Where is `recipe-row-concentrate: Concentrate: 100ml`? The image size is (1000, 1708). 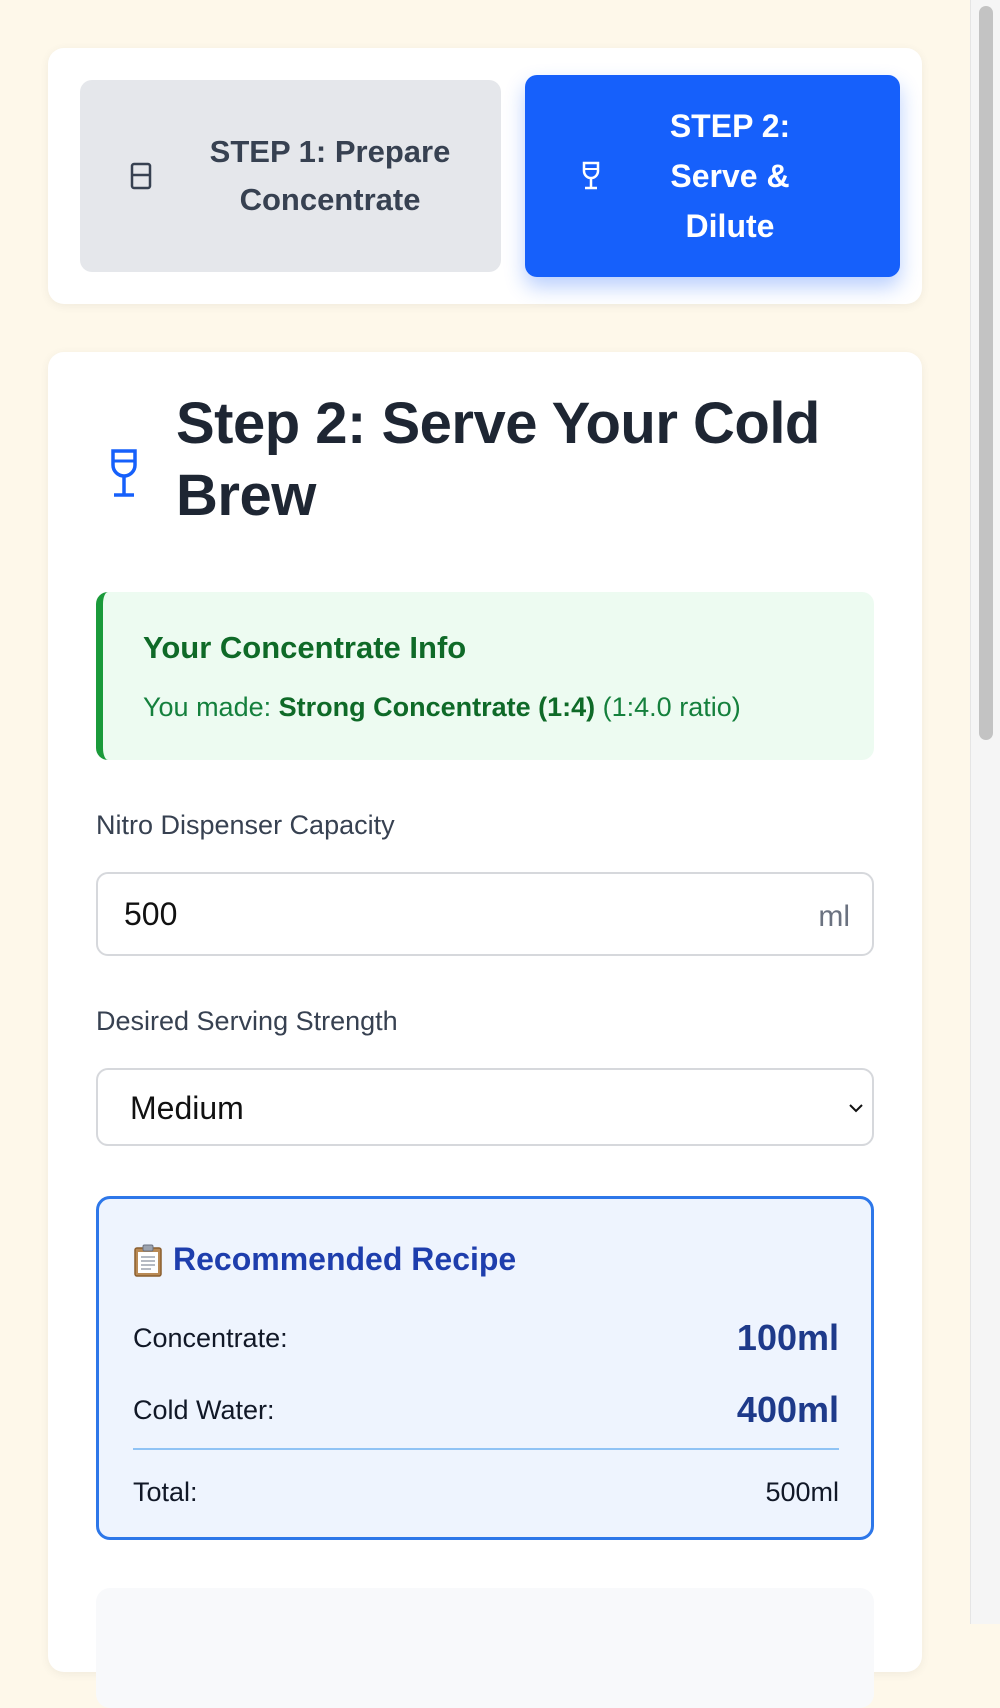 recipe-row-concentrate: Concentrate: 100ml is located at coordinates (486, 1338).